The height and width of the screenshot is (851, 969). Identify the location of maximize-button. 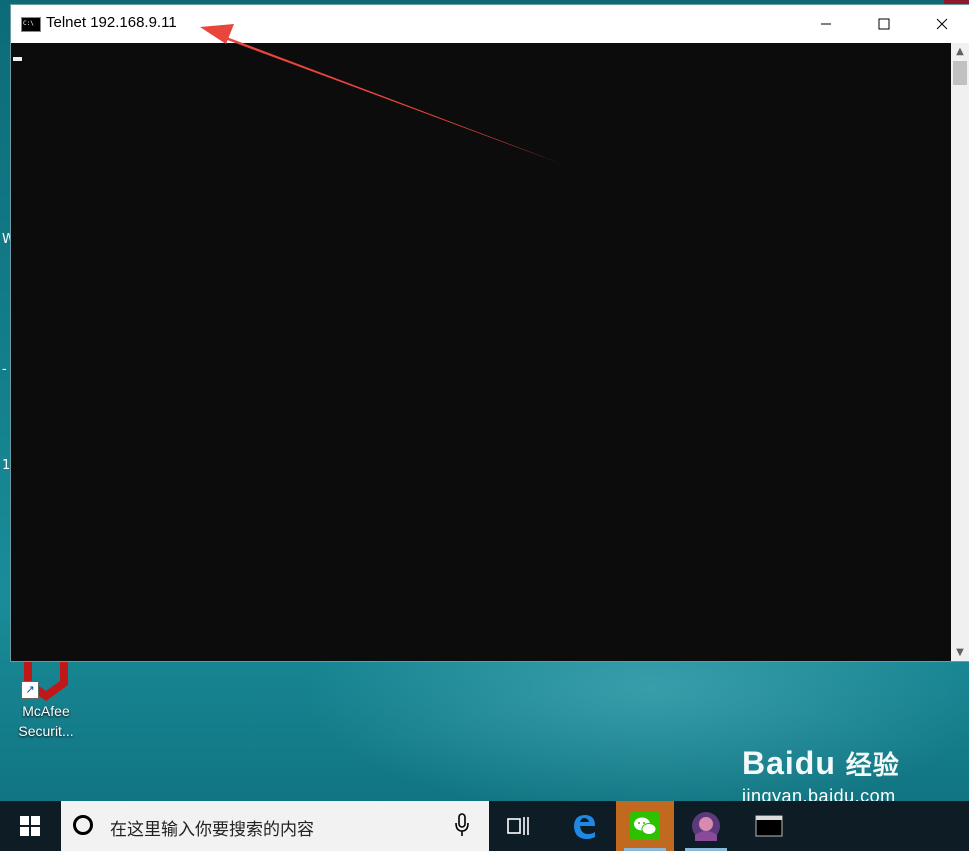
(884, 24).